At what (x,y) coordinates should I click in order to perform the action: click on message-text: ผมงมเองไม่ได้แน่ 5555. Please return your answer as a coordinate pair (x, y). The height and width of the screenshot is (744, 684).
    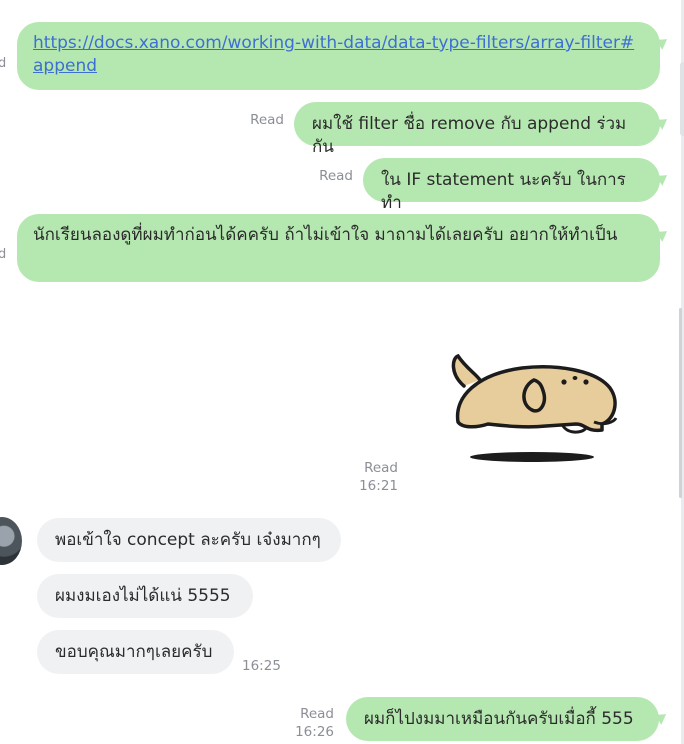
    Looking at the image, I should click on (143, 596).